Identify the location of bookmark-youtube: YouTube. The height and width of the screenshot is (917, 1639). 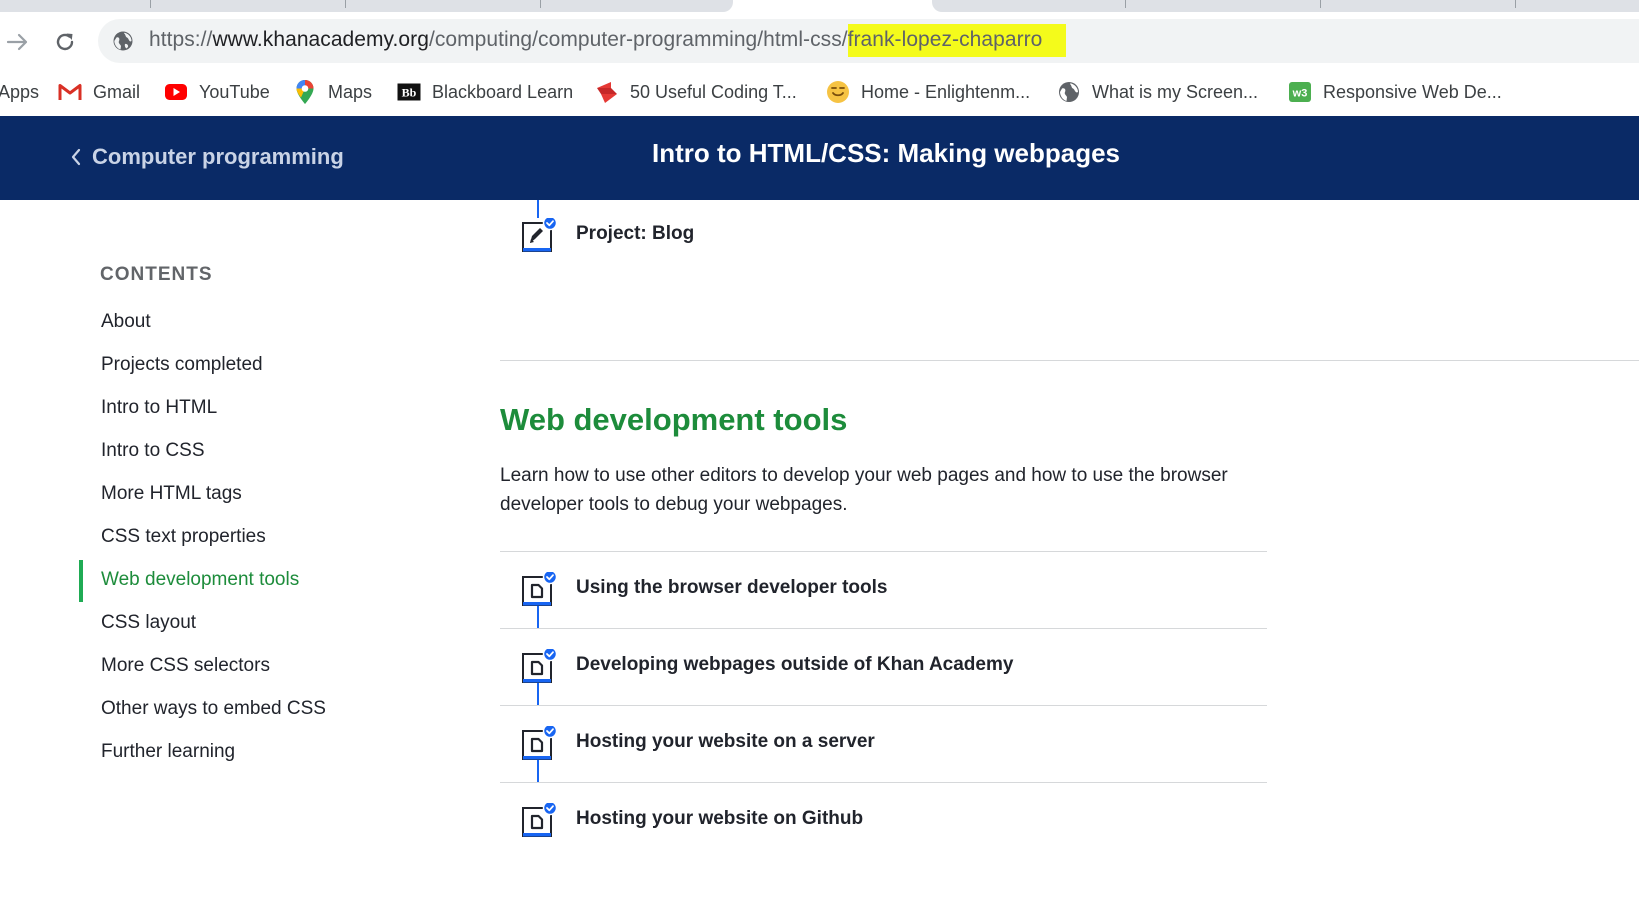
(217, 92).